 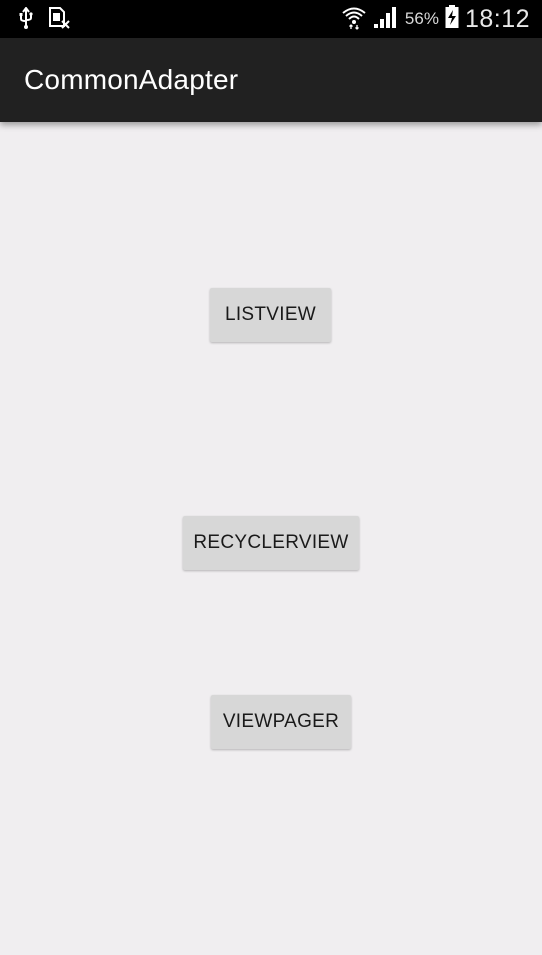 What do you see at coordinates (497, 18) in the screenshot?
I see `status-time: 18:12` at bounding box center [497, 18].